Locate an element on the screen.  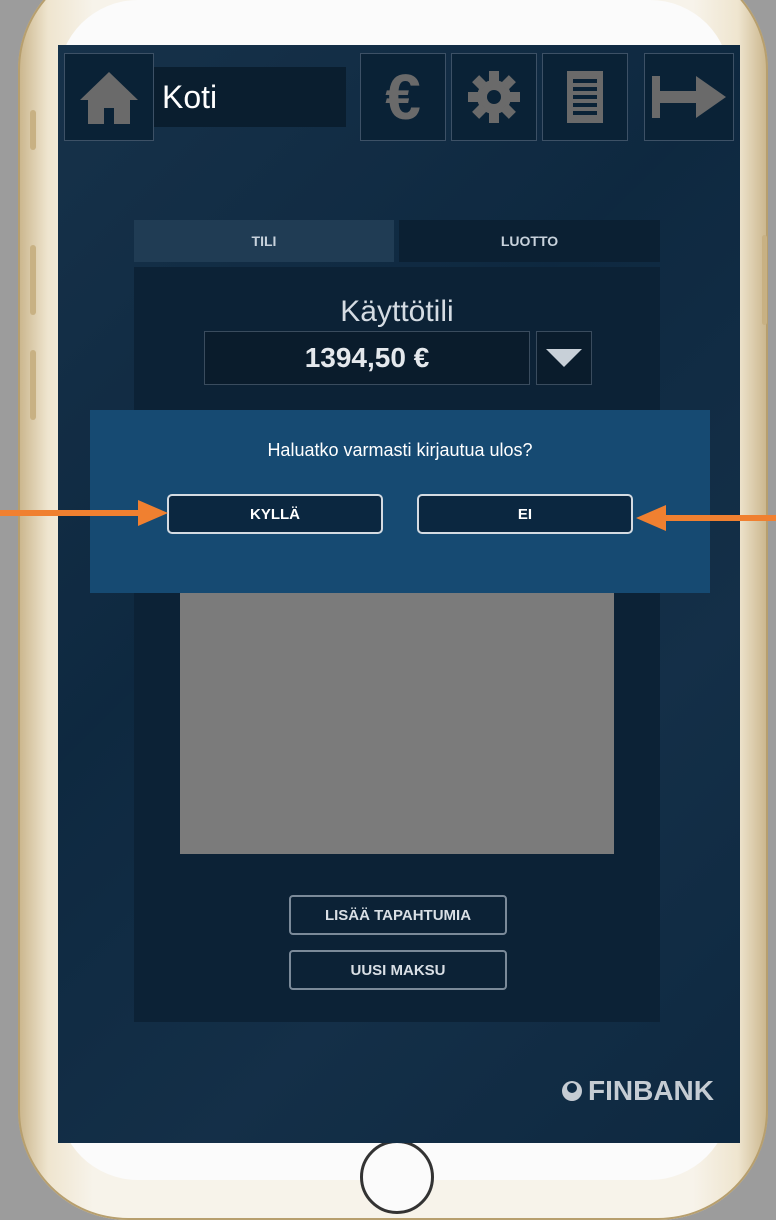
power-button is located at coordinates (764, 280).